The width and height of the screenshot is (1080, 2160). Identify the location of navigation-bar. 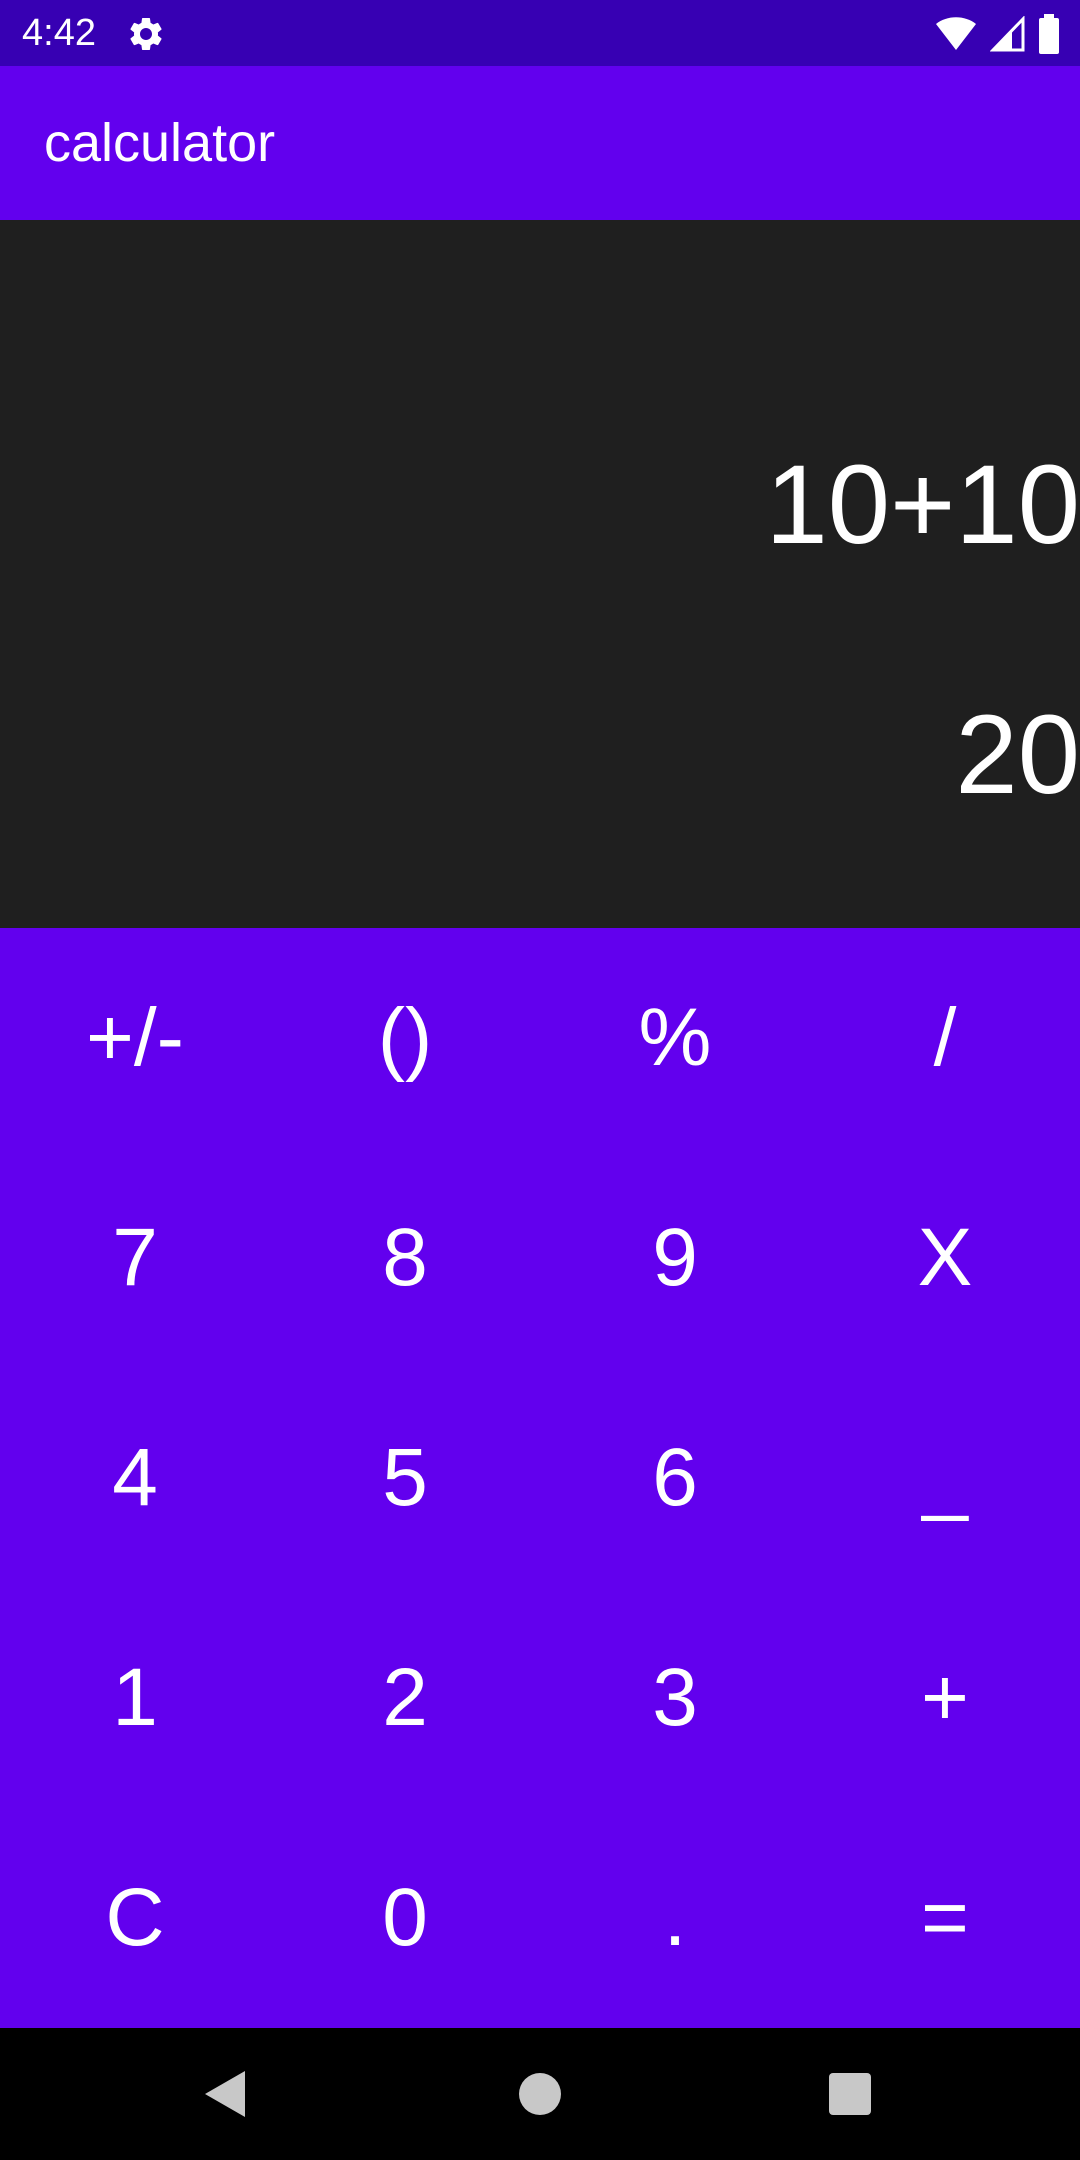
(540, 2094).